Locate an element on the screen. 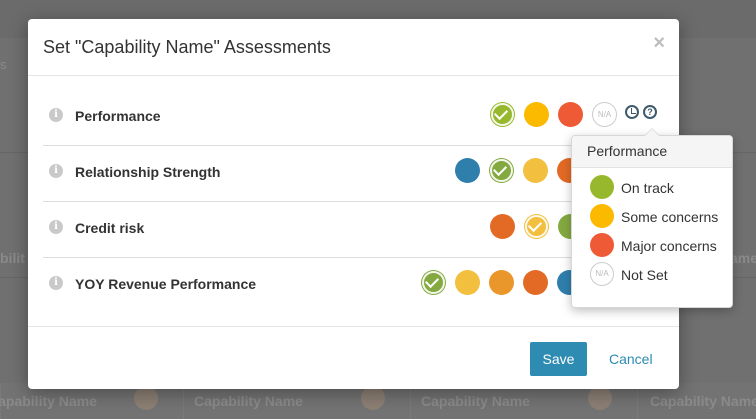  legend-label: Not Set is located at coordinates (644, 275).